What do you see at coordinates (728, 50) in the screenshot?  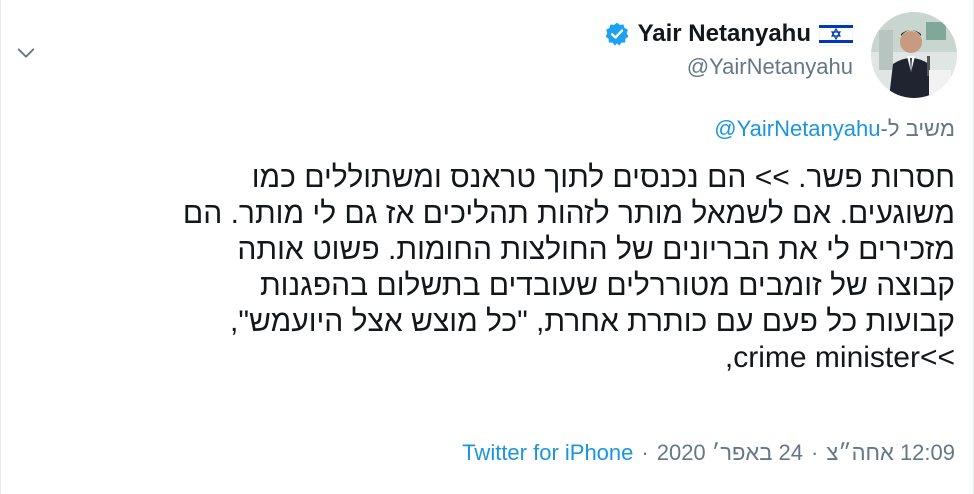 I see `tweet-header: Yair Netanyahu @YairNetanyahu` at bounding box center [728, 50].